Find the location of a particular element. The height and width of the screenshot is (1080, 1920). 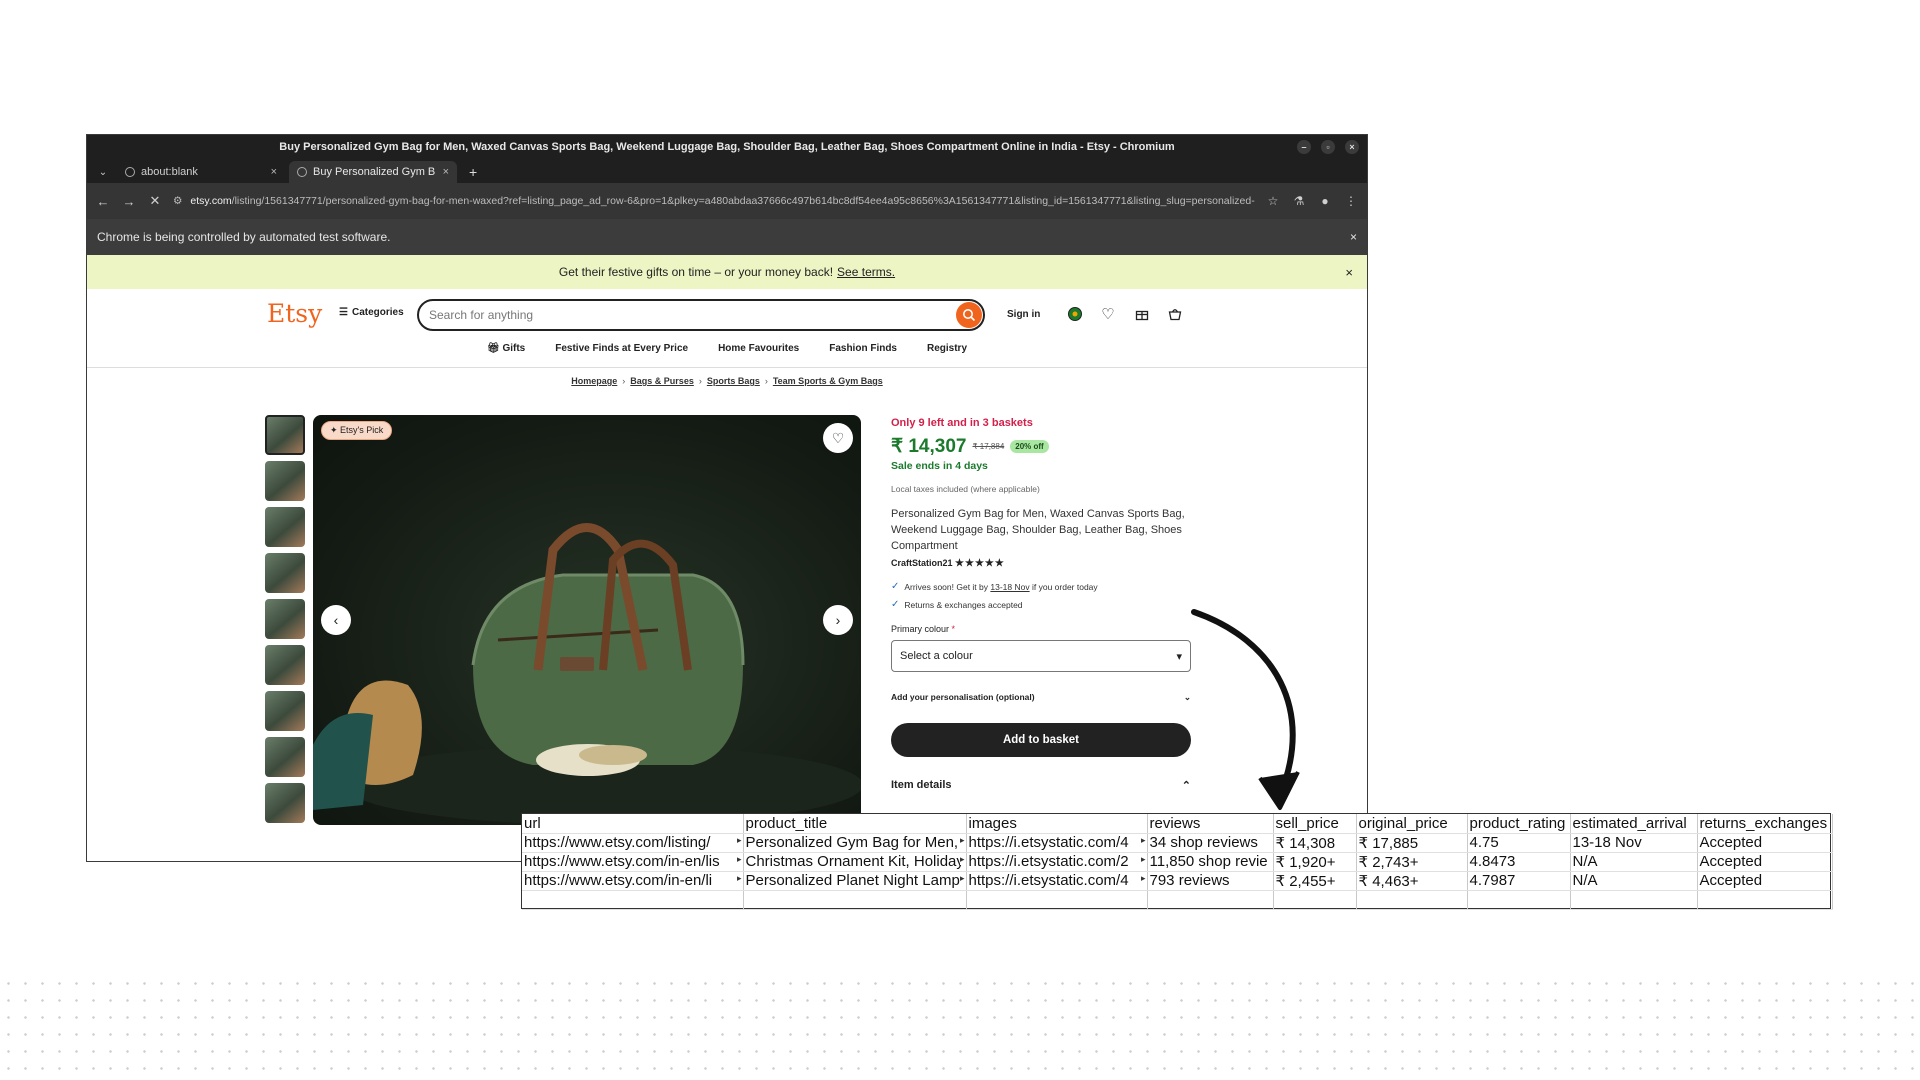

arrival-dates: 13-18 Nov is located at coordinates (1009, 587).